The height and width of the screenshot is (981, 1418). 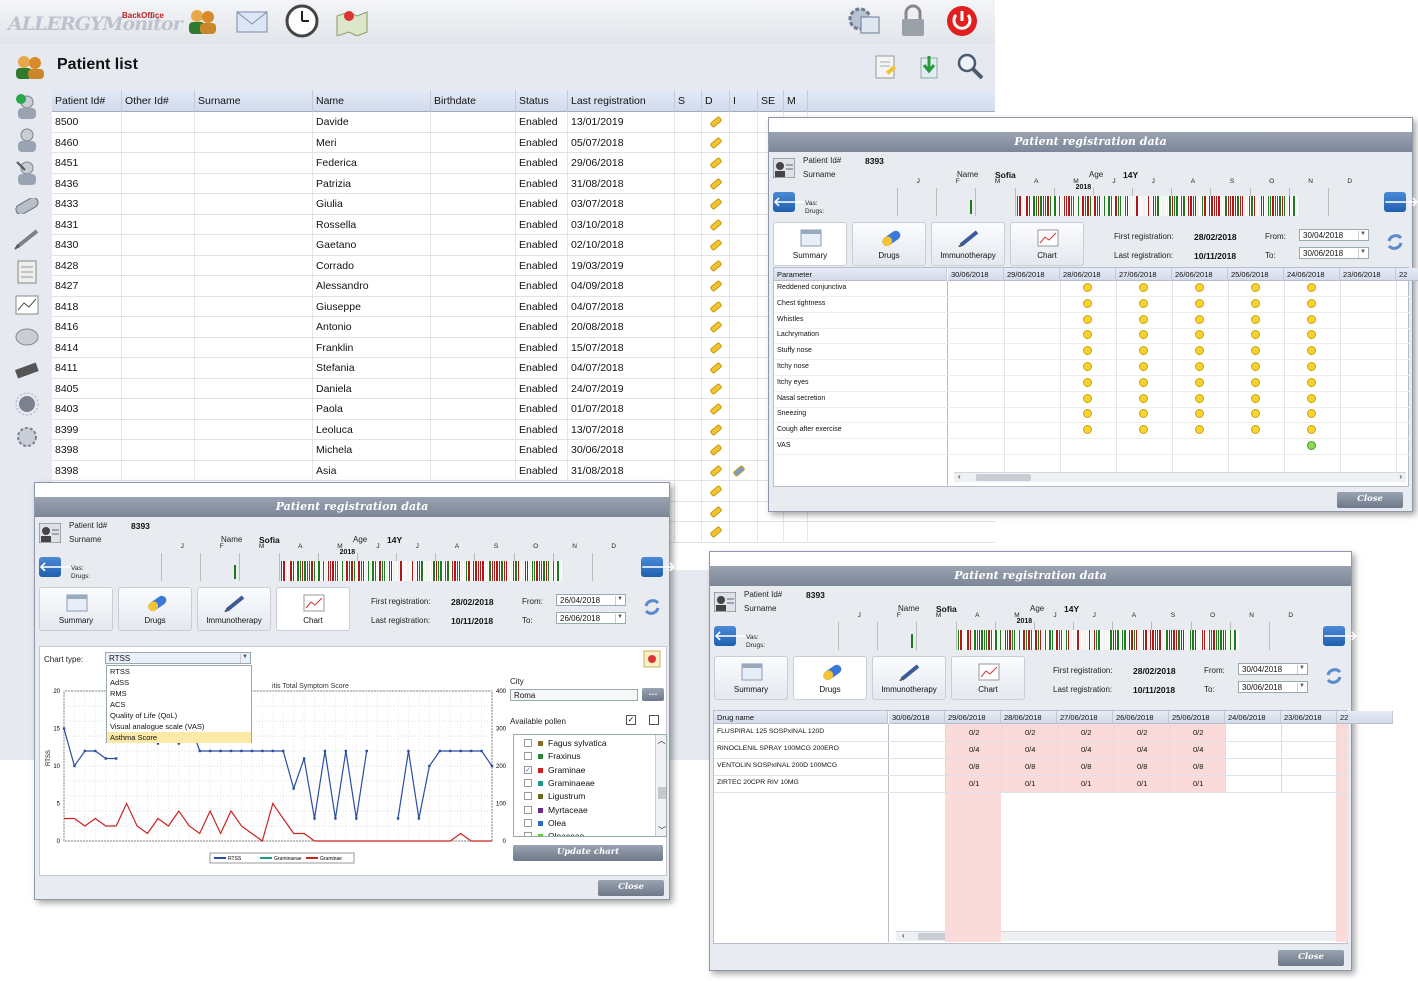 I want to click on previous-button: 🡐, so click(x=731, y=636).